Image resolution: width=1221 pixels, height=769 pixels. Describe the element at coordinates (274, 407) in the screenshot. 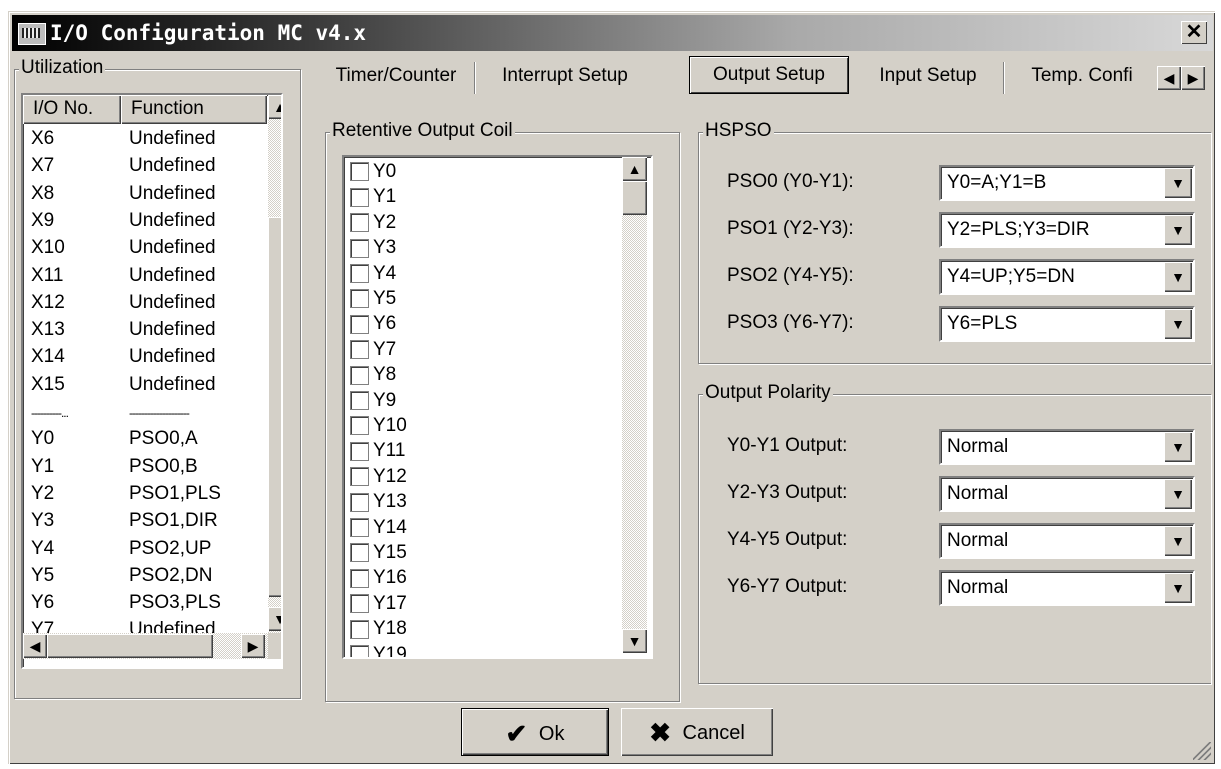

I see `utilization-scroll-thumb` at that location.